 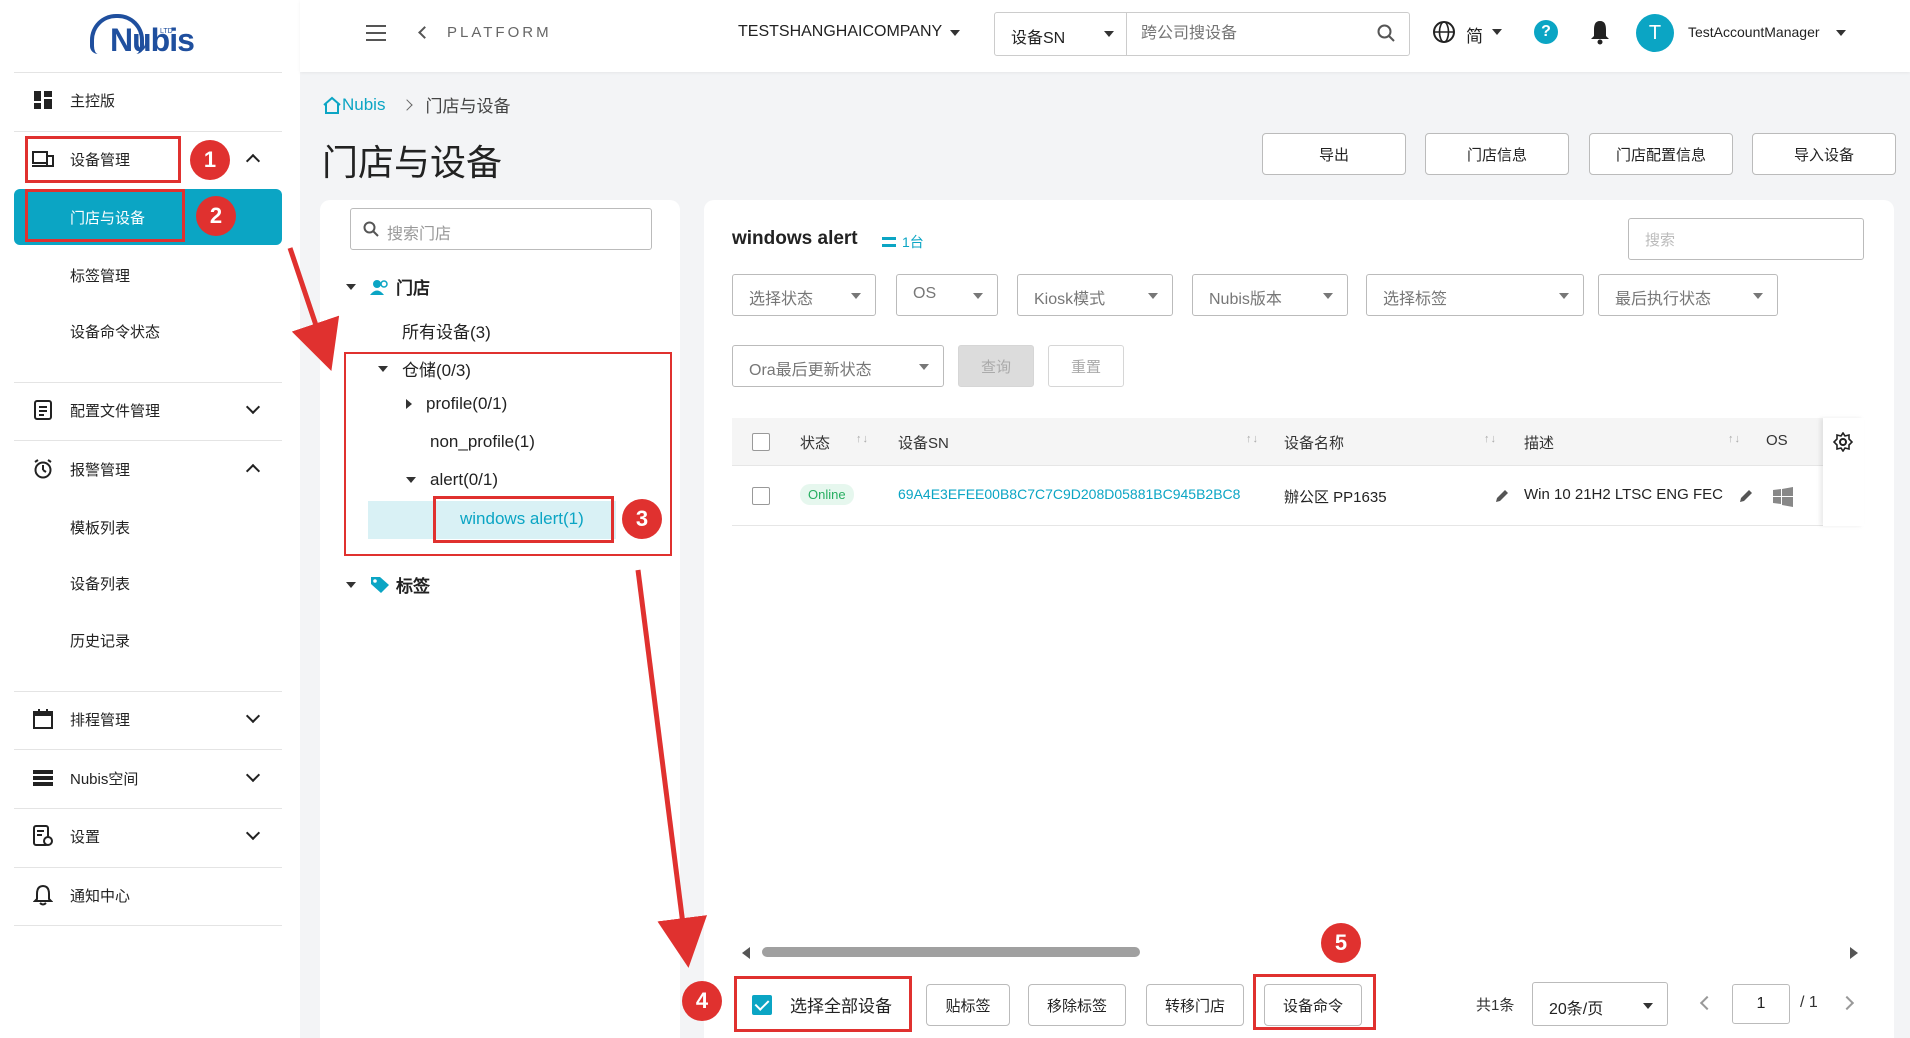 What do you see at coordinates (1314, 442) in the screenshot?
I see `column-device-name: 设备名称` at bounding box center [1314, 442].